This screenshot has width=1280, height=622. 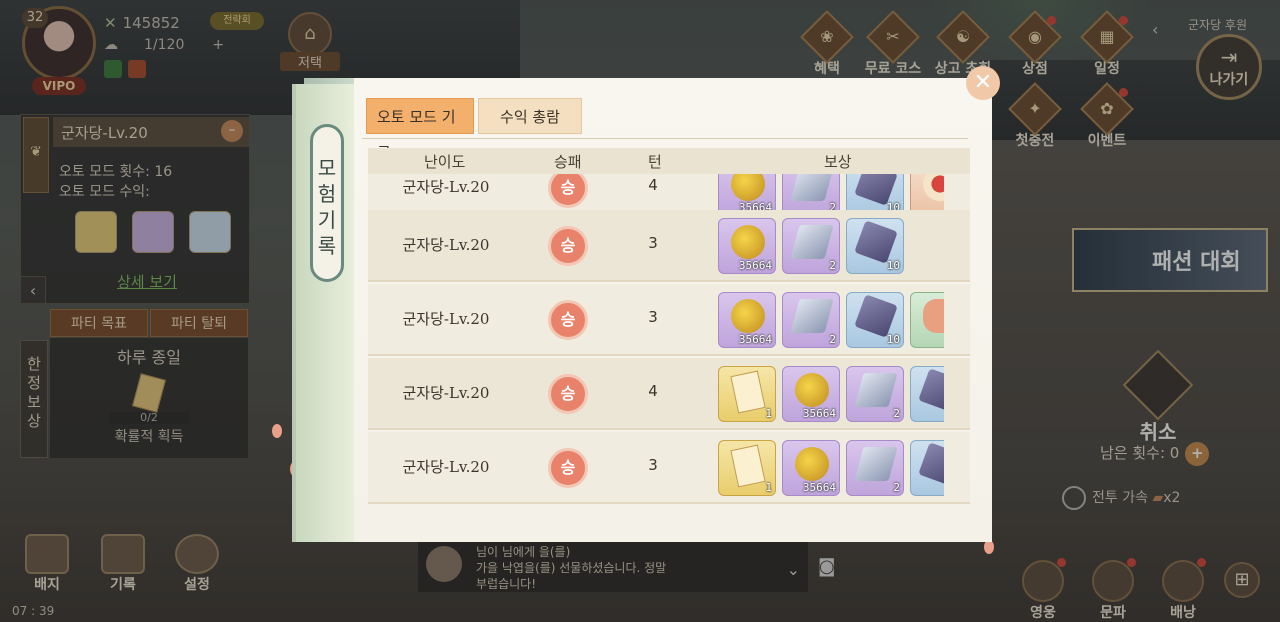 I want to click on table-header: 난이도 승패 턴 보상, so click(x=669, y=161).